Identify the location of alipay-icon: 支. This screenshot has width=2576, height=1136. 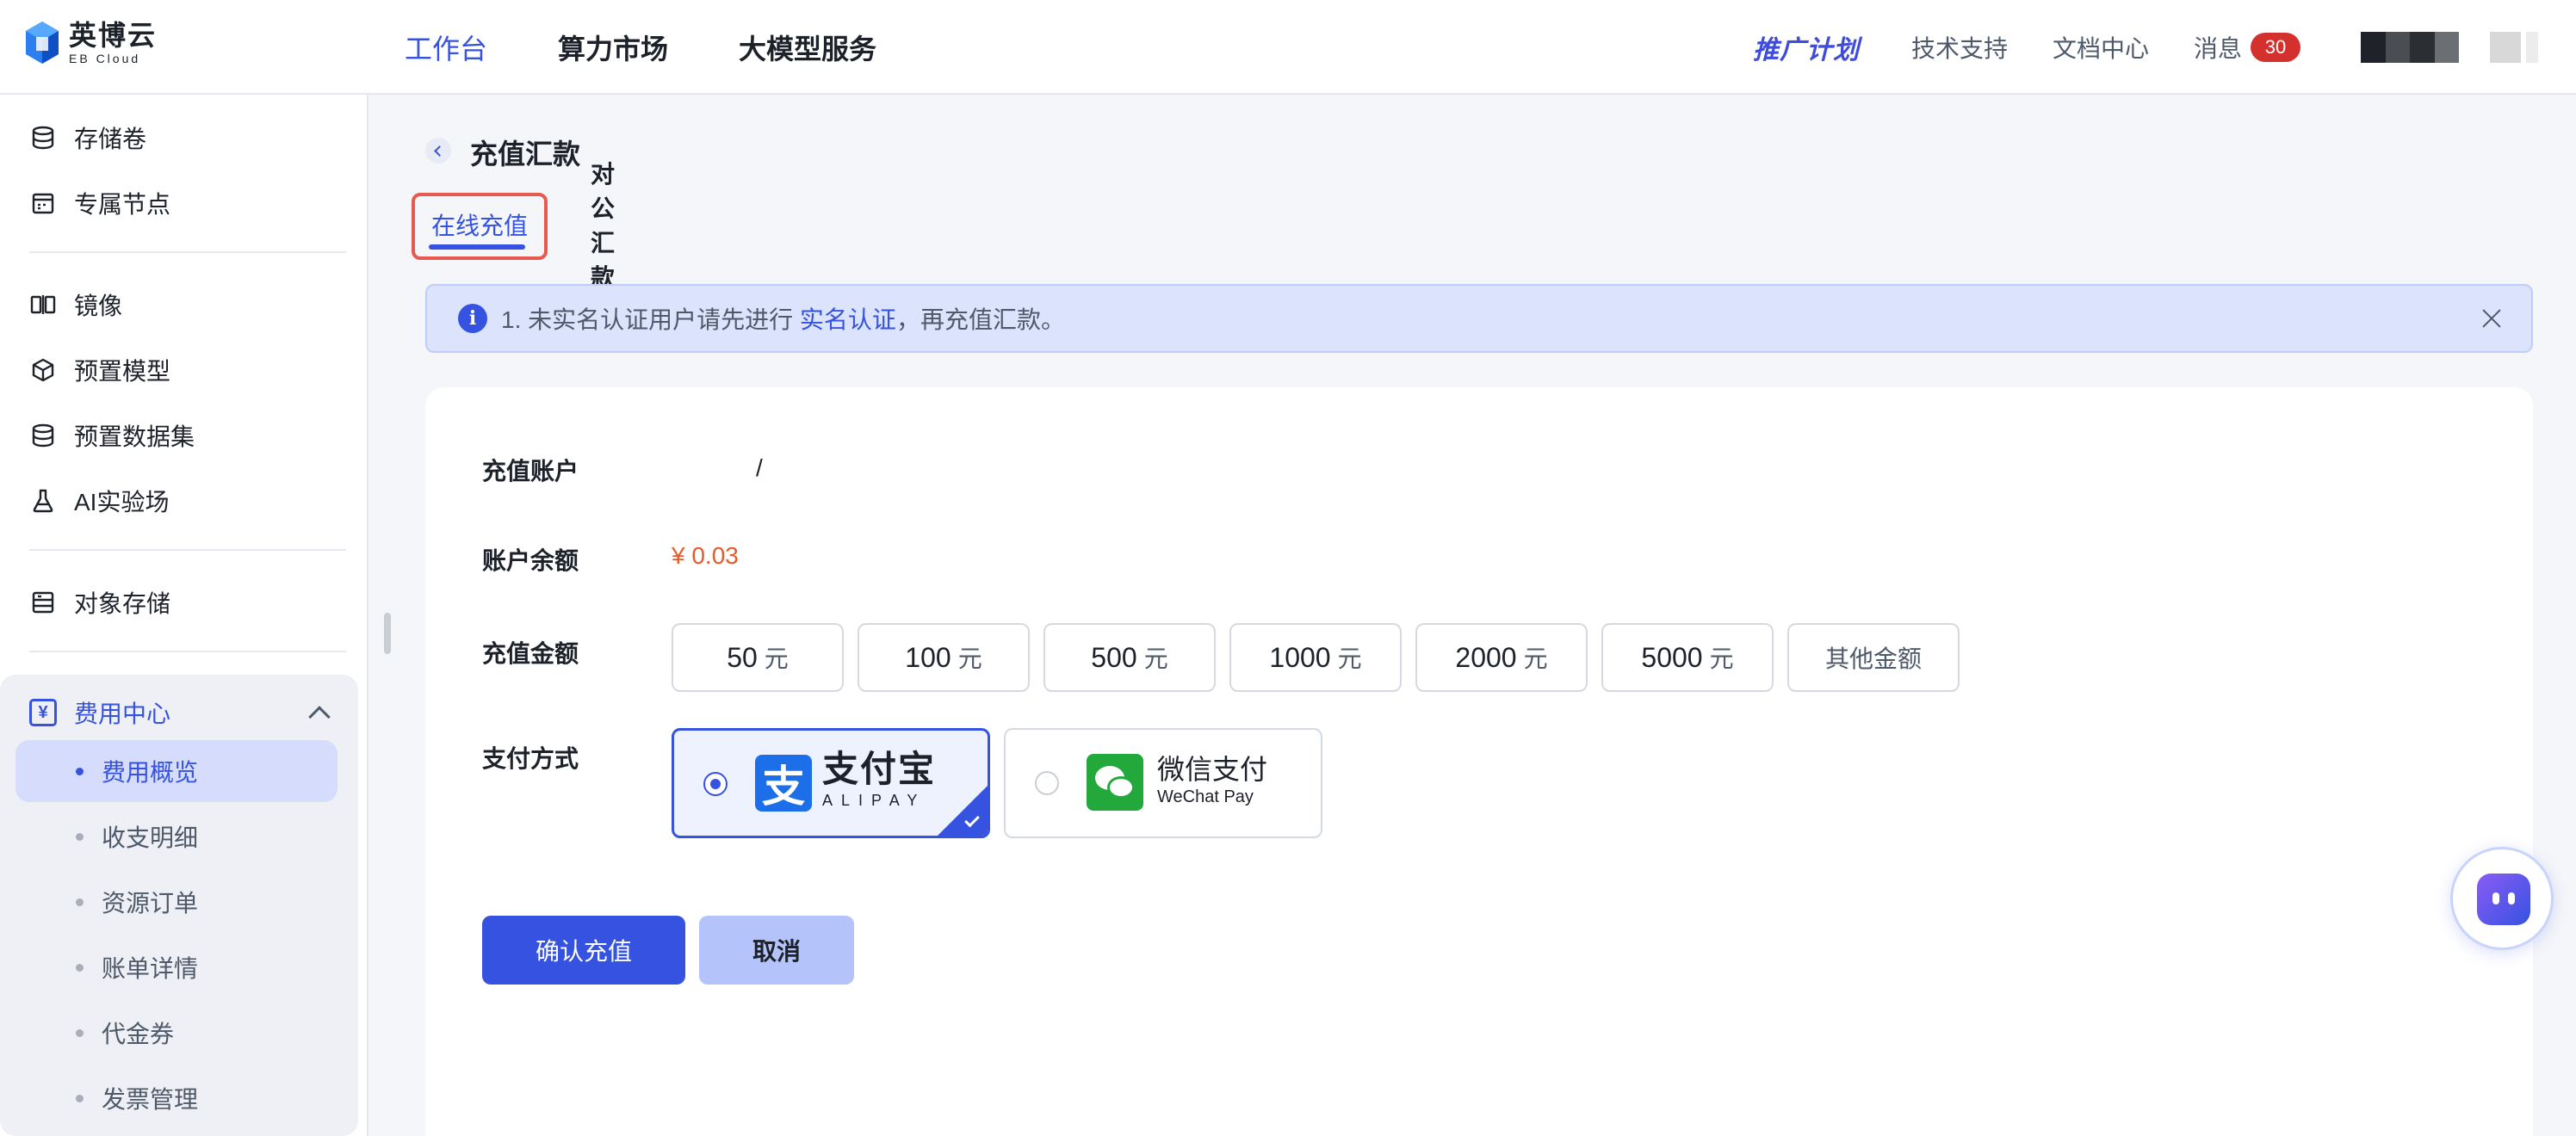
(783, 783).